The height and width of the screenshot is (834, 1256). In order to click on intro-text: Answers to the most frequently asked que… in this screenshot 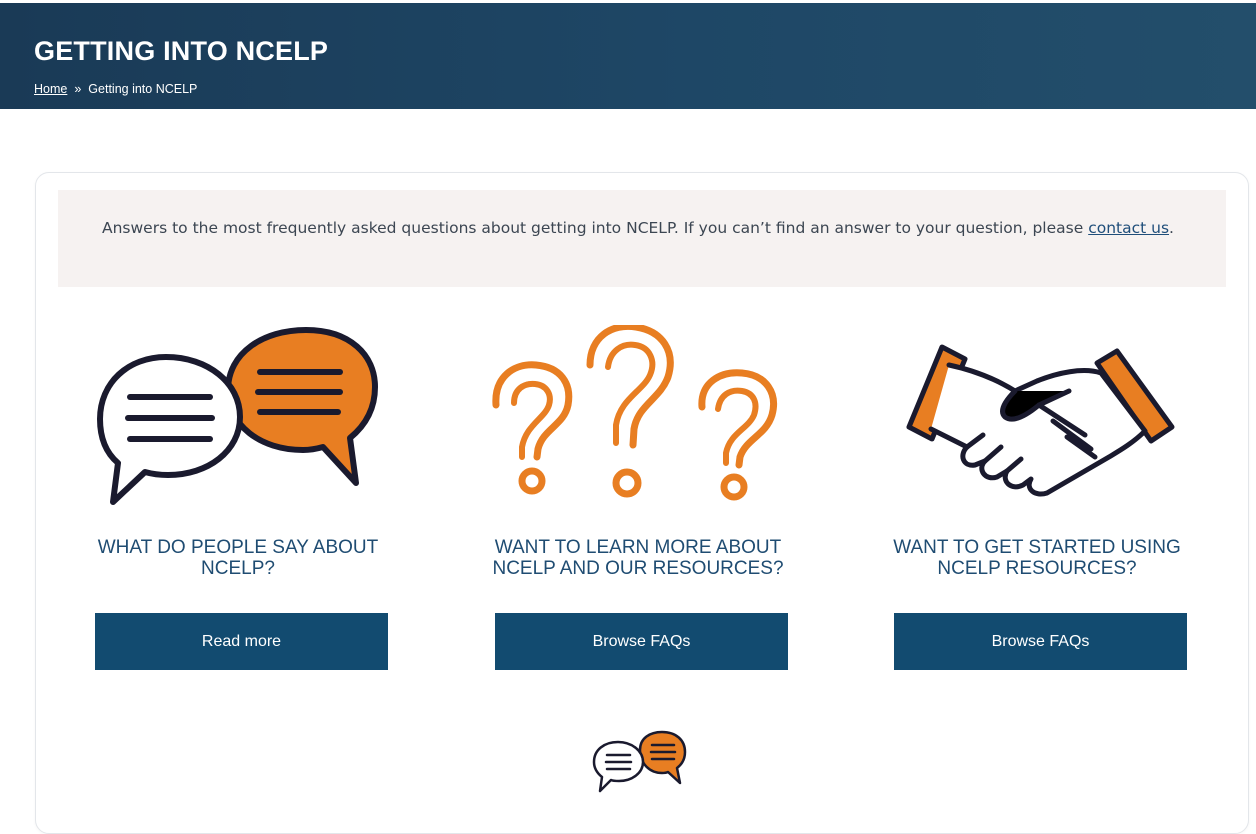, I will do `click(595, 228)`.